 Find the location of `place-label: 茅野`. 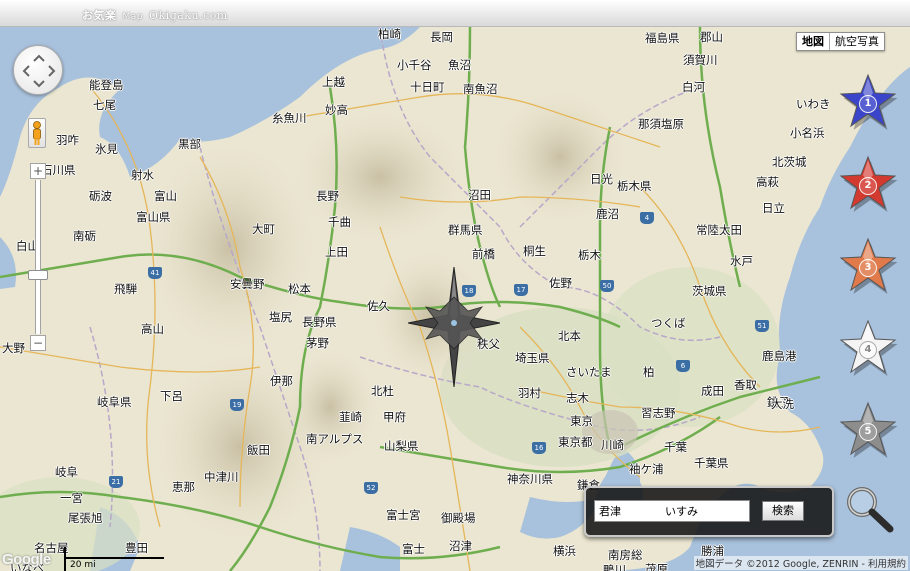

place-label: 茅野 is located at coordinates (317, 343).